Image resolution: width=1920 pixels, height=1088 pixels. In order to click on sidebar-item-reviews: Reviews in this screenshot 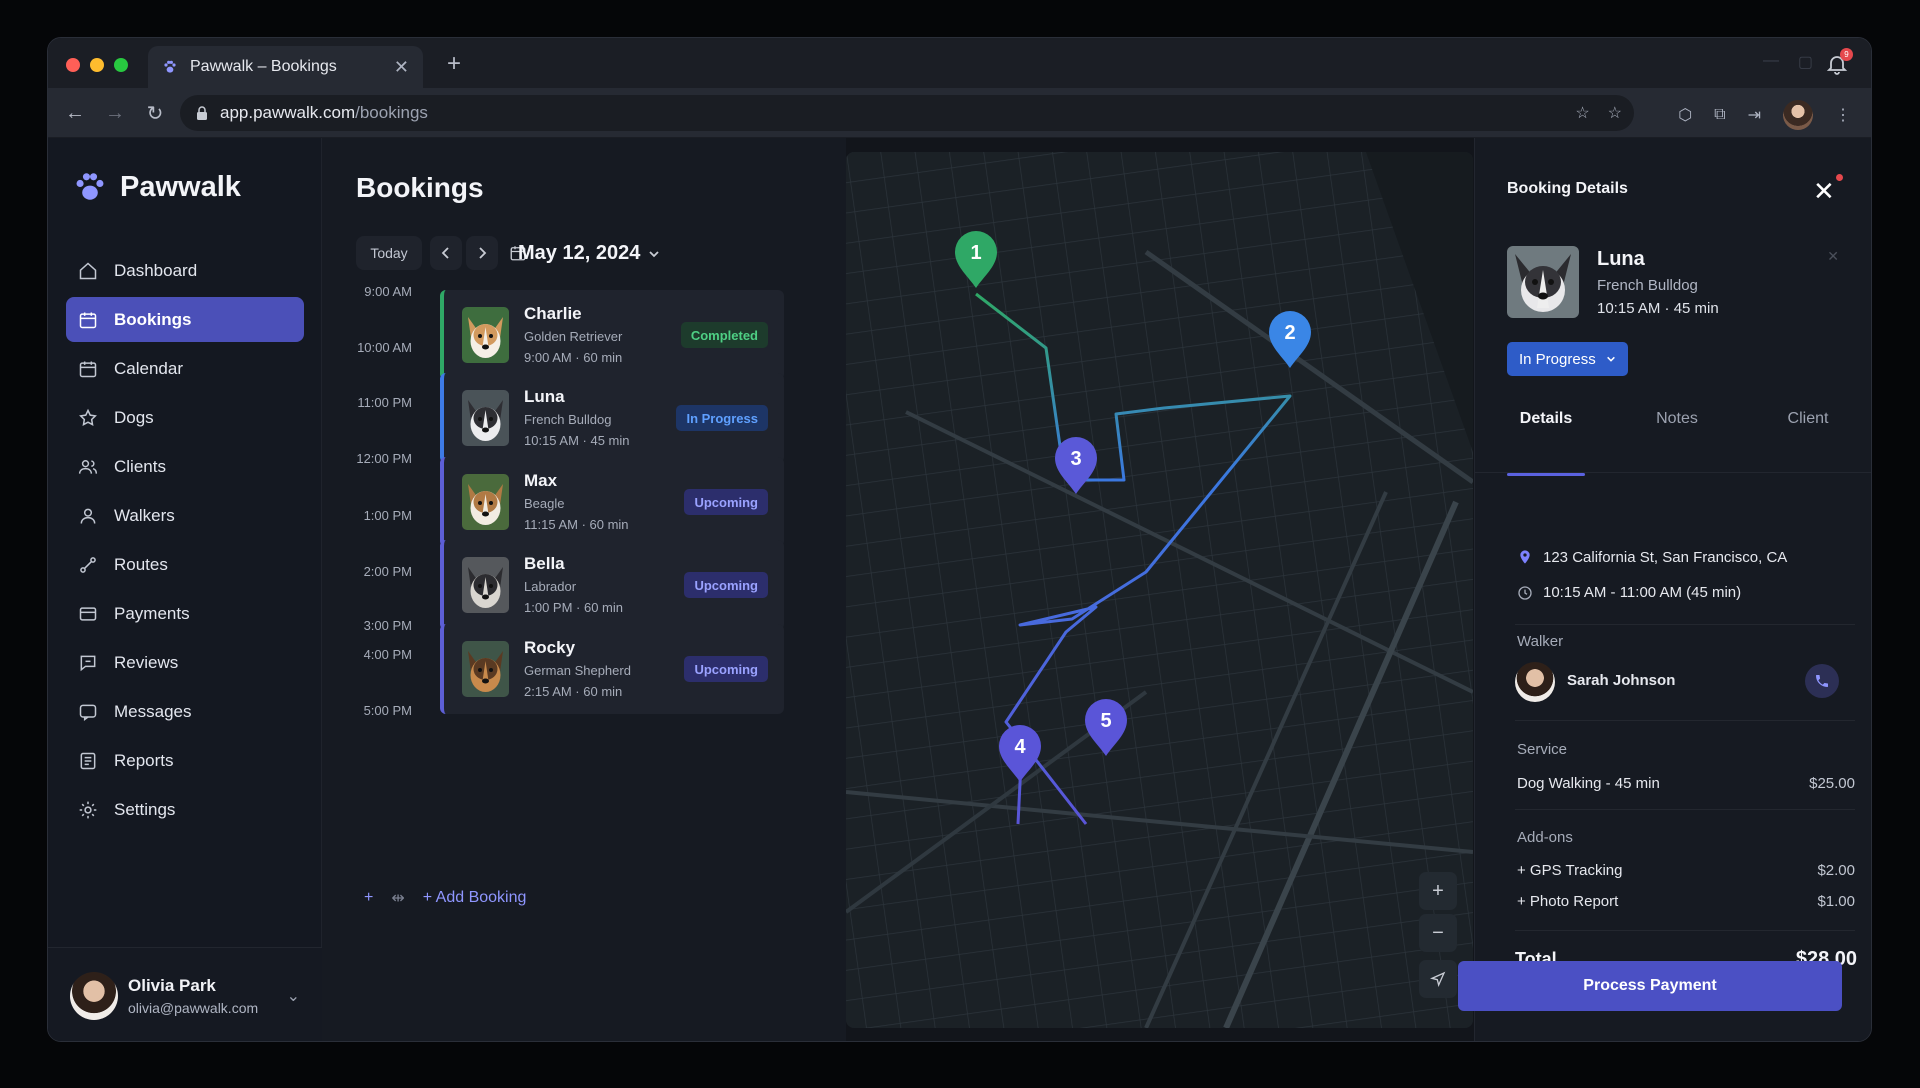, I will do `click(185, 662)`.